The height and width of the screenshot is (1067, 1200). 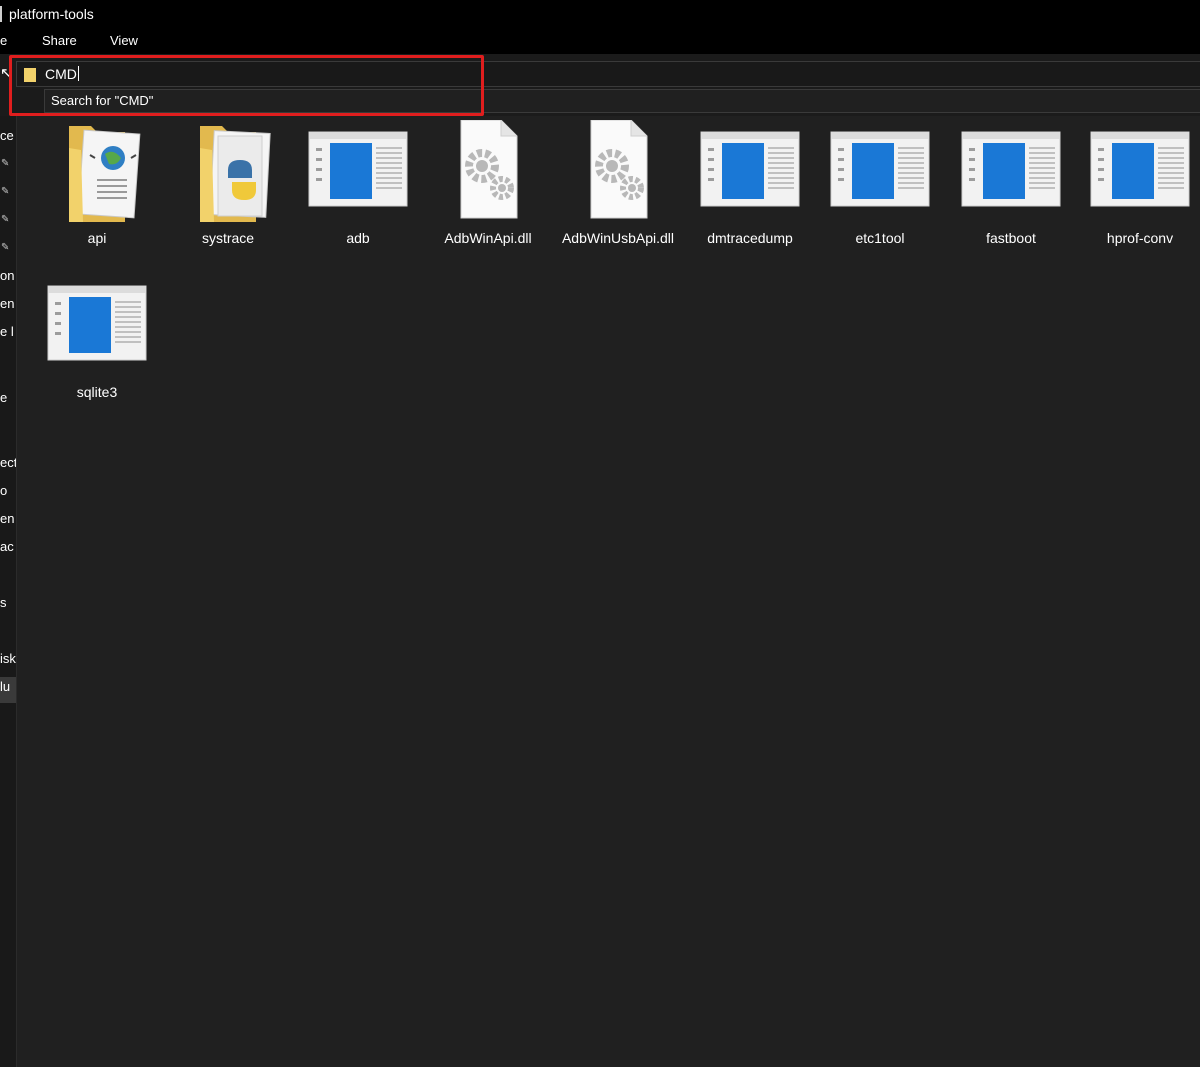 I want to click on file-name: hprof-conv, so click(x=1140, y=238).